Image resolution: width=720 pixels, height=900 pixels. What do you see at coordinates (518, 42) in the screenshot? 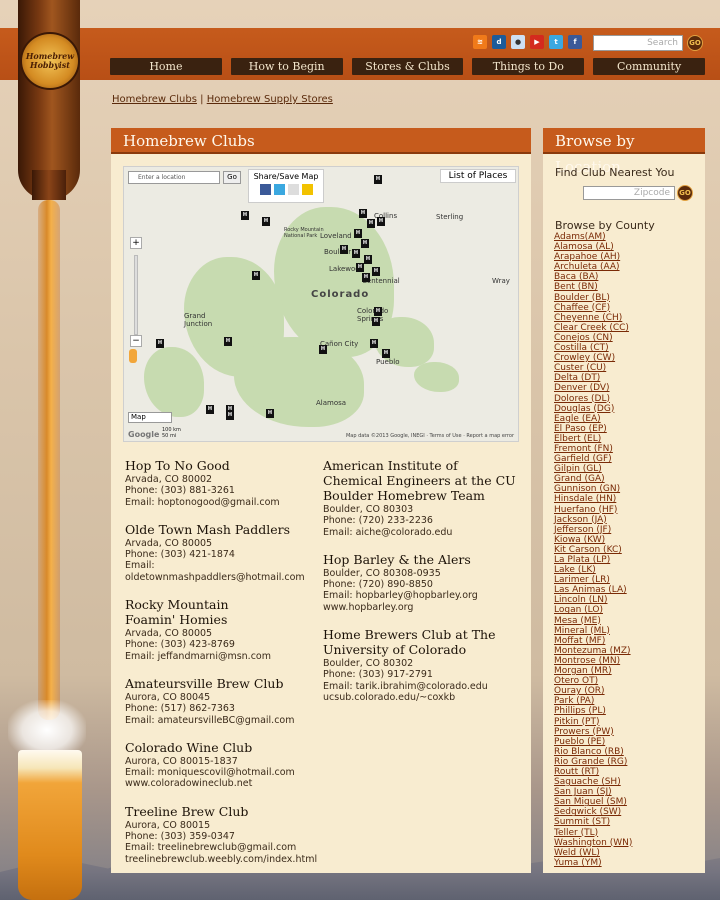
I see `reddit-icon: ●` at bounding box center [518, 42].